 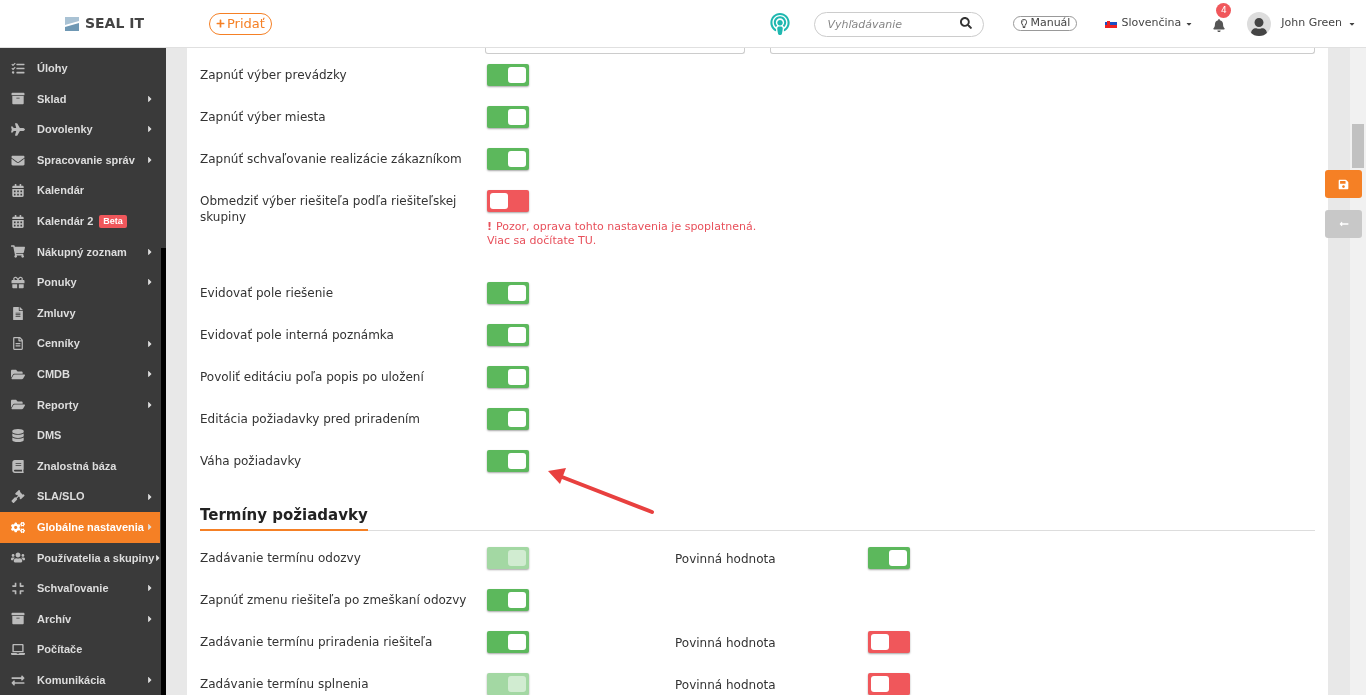 I want to click on sidebar-item: DMS, so click(x=80, y=435).